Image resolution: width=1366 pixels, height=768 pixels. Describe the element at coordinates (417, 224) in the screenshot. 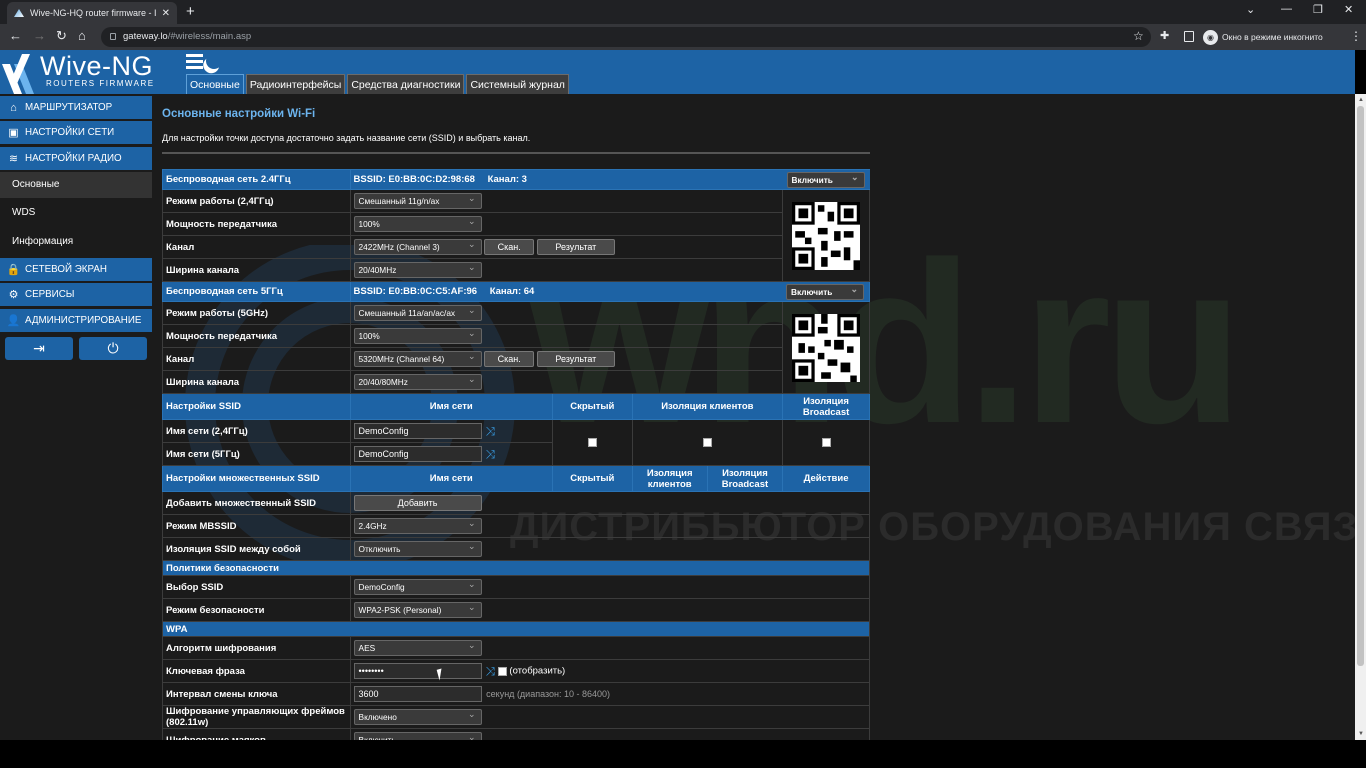

I see `band24-power-select: 100%` at that location.